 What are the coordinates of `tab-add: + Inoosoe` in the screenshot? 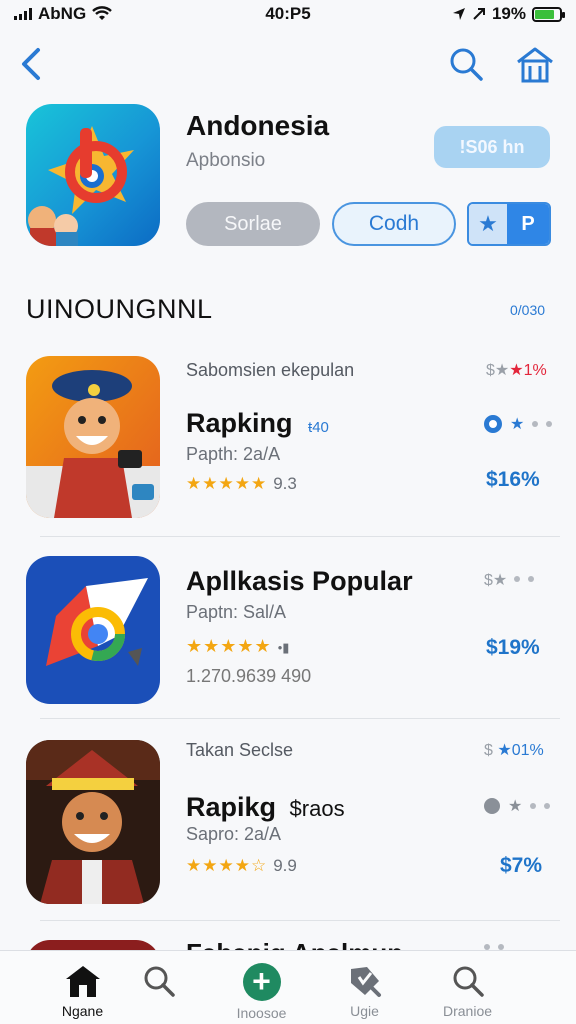 It's located at (261, 987).